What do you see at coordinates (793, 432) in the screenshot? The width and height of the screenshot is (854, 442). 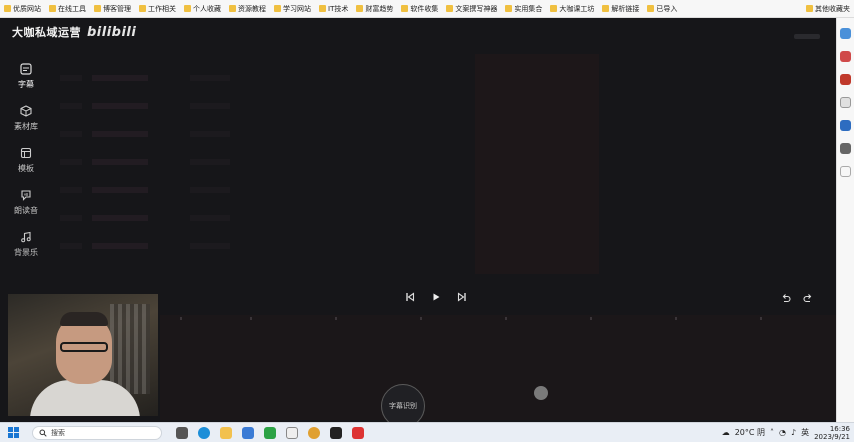 I see `volume-icon: ♪` at bounding box center [793, 432].